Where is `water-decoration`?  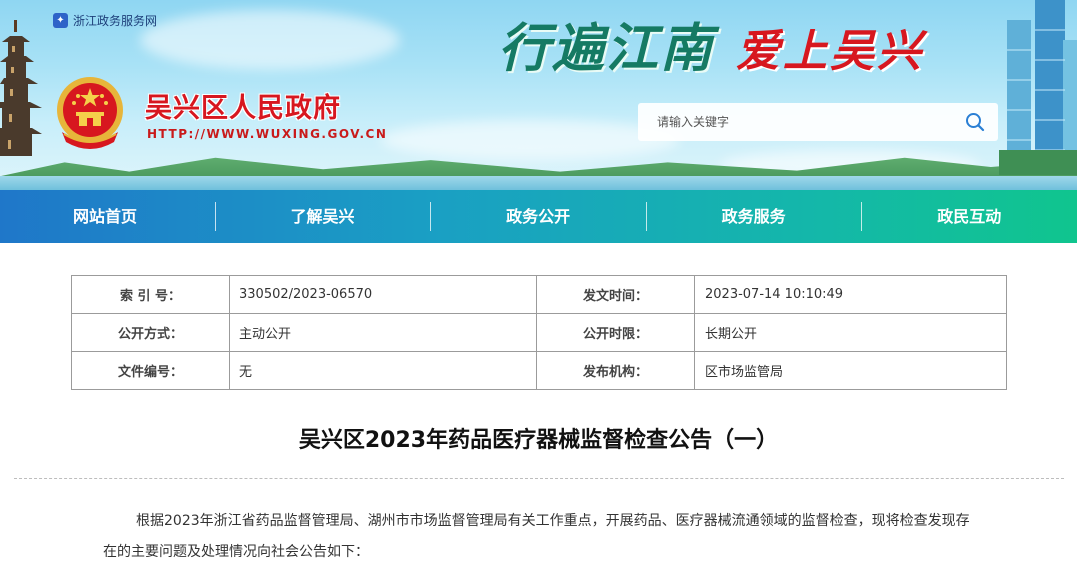 water-decoration is located at coordinates (538, 183).